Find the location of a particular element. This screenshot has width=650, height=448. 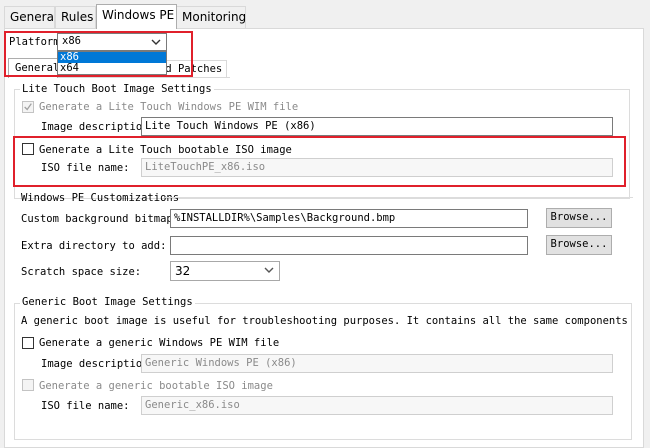

lite-touch-image-description-label: Image description: is located at coordinates (98, 127).